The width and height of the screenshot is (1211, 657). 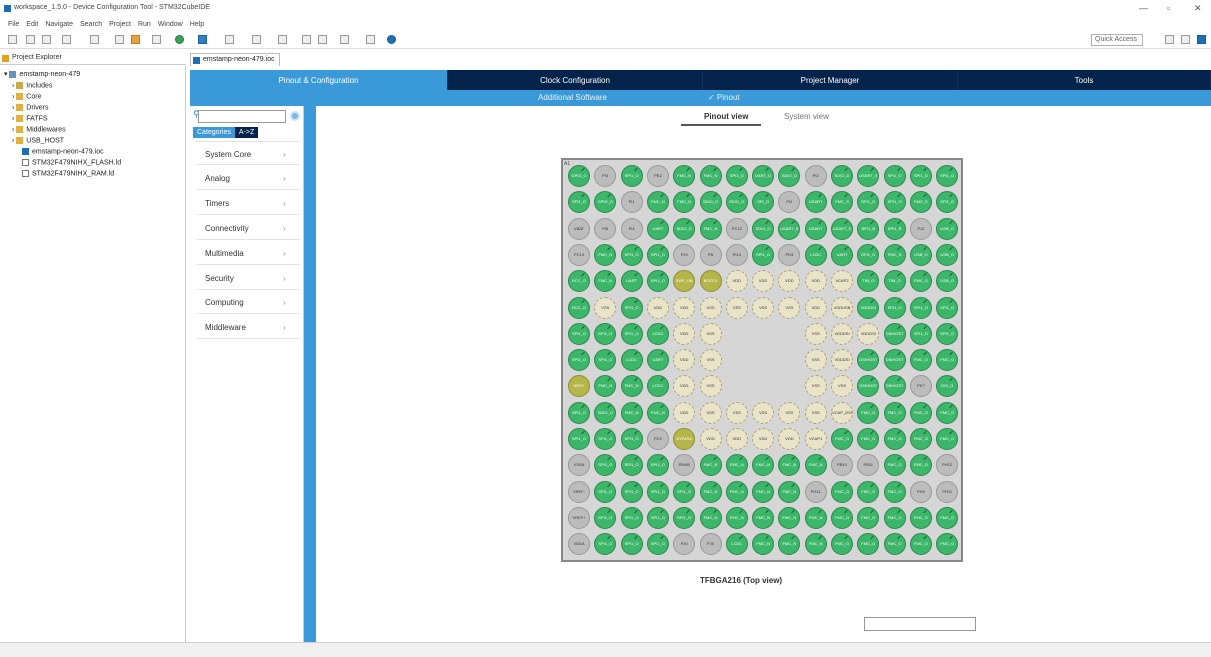 I want to click on category-timers: Timers, so click(x=217, y=203).